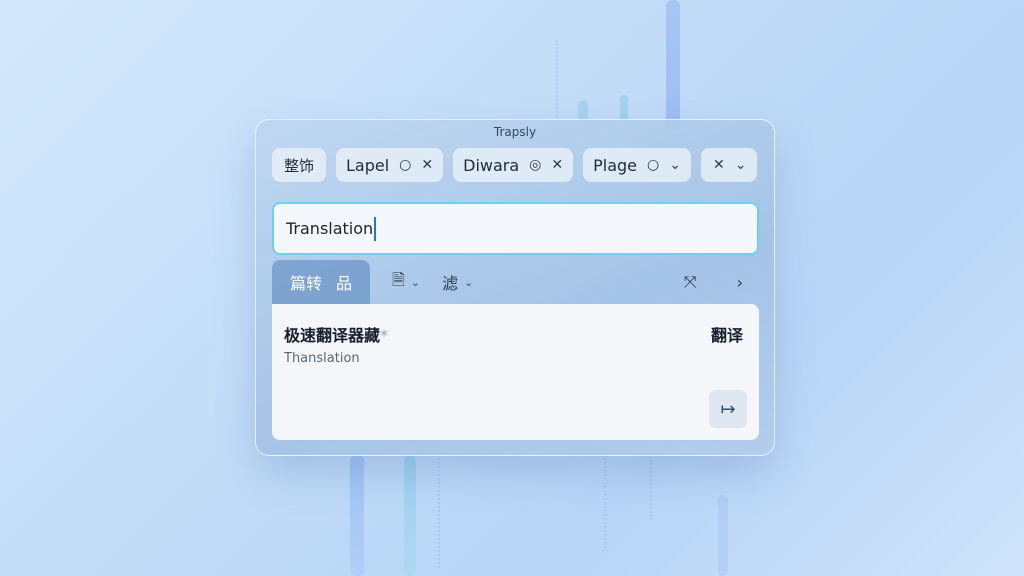  I want to click on tab-results: 篇转 品, so click(321, 282).